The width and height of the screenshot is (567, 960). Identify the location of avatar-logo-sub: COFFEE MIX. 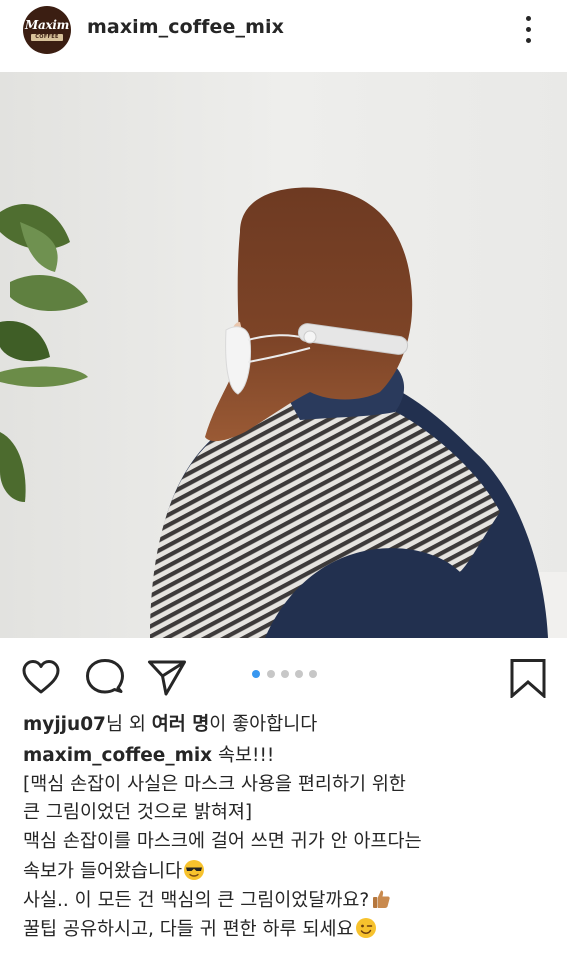
(47, 40).